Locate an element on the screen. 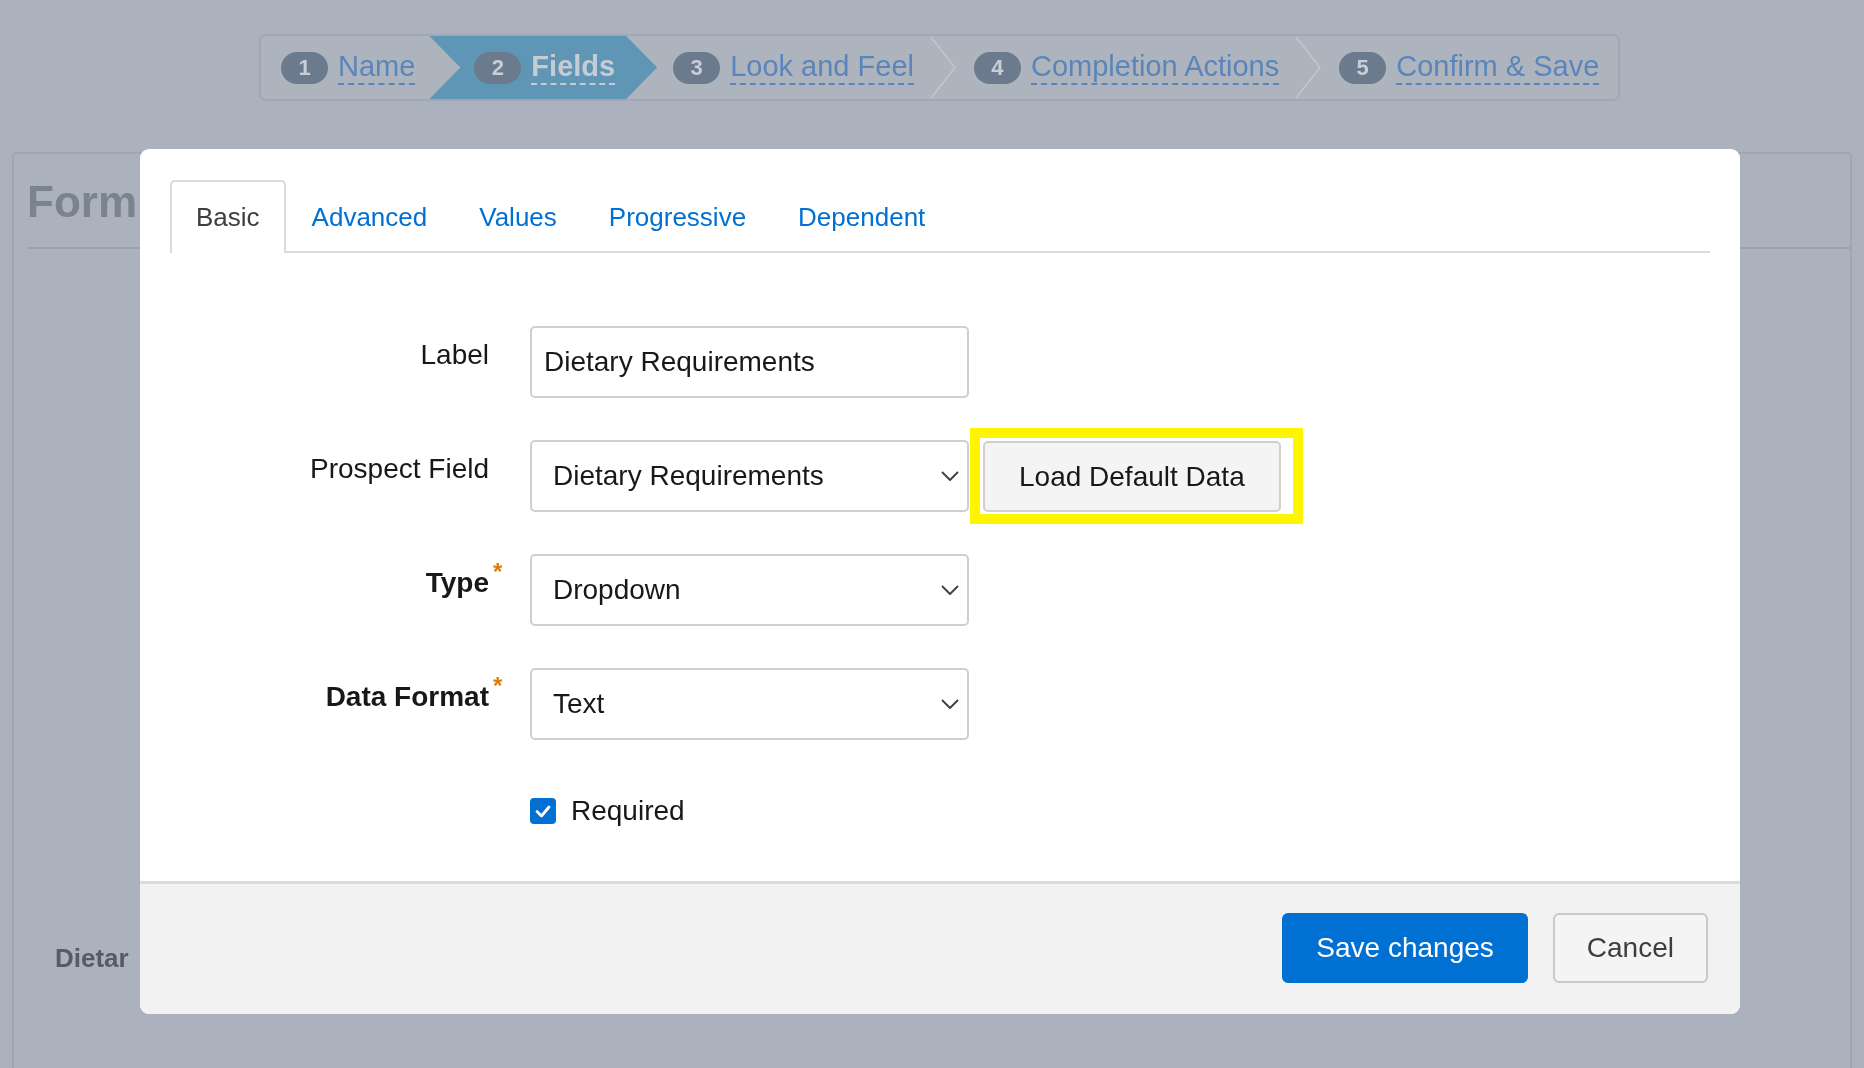 The image size is (1864, 1068). field-label: Data Format is located at coordinates (407, 697).